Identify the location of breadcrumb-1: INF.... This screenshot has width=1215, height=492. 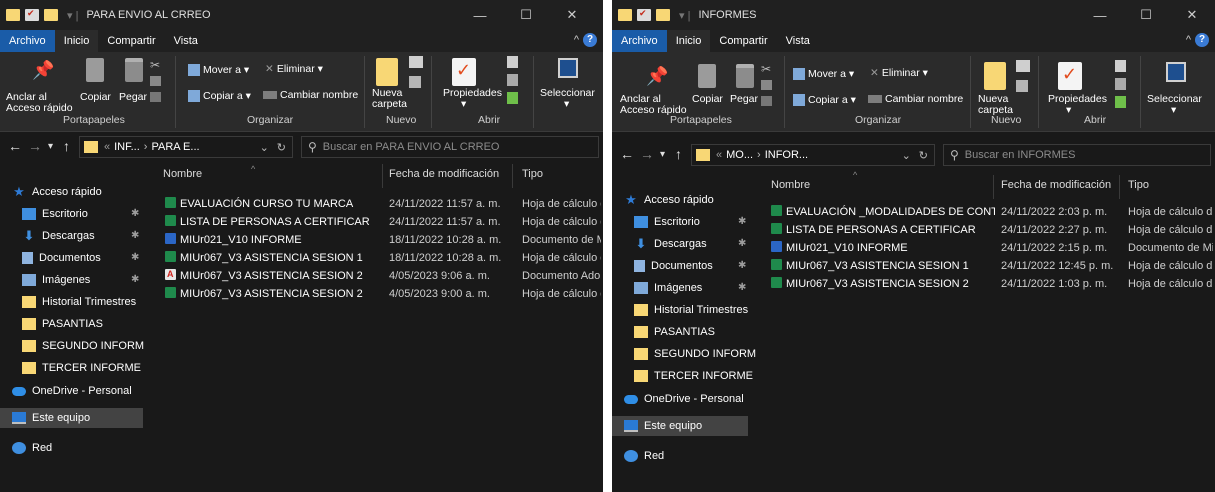
(127, 147).